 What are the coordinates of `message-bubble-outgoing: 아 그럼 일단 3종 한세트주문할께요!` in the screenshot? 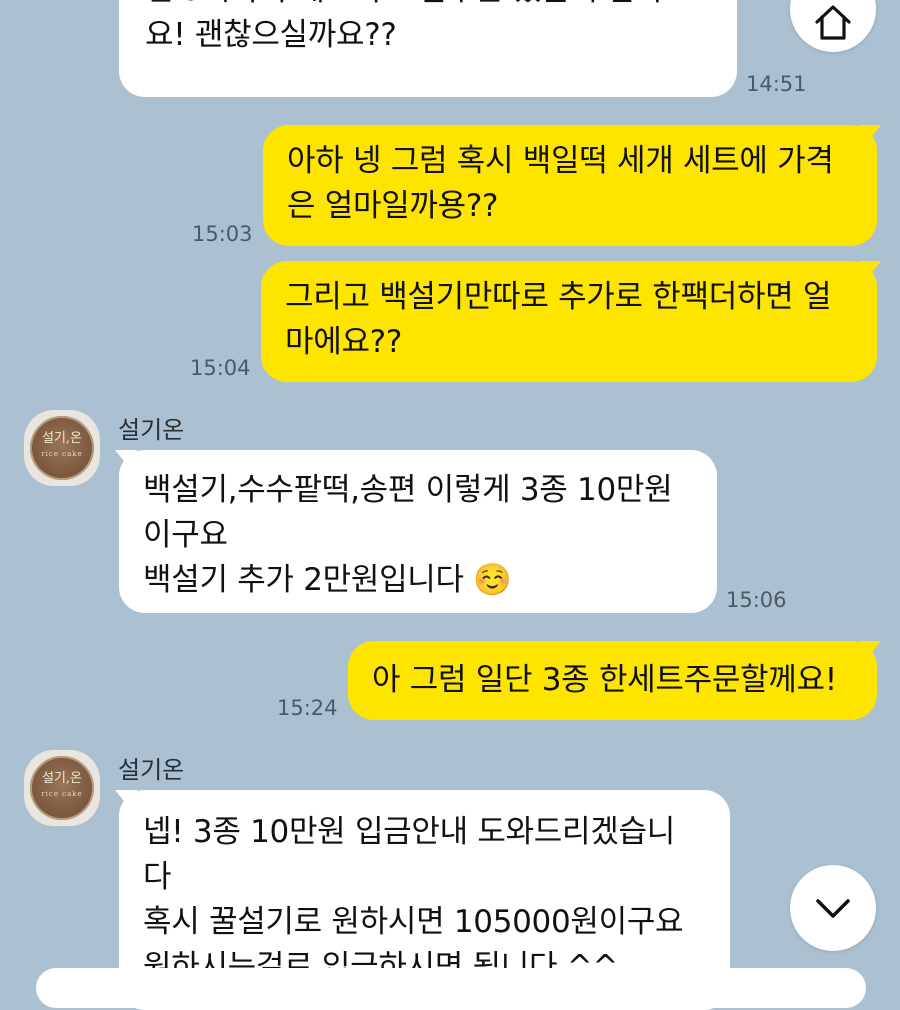 It's located at (614, 680).